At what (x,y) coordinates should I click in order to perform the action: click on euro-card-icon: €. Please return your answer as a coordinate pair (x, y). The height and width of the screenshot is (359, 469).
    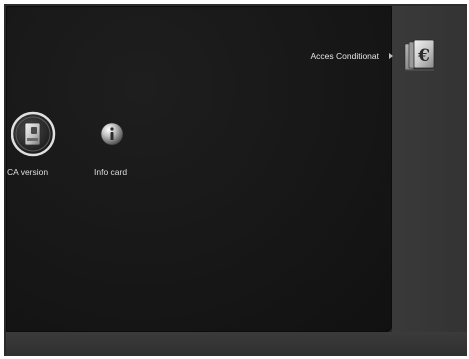
    Looking at the image, I should click on (420, 57).